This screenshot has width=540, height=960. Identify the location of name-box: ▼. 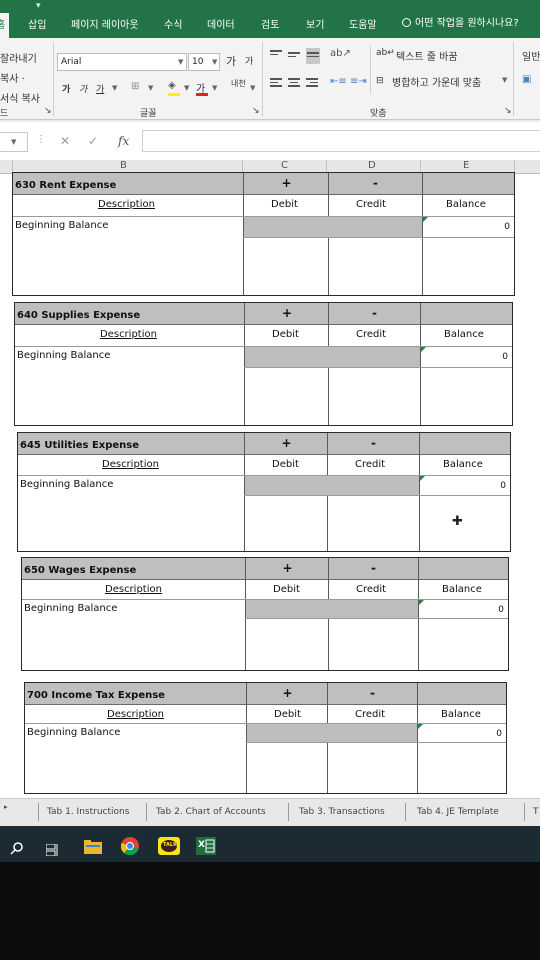
(14, 142).